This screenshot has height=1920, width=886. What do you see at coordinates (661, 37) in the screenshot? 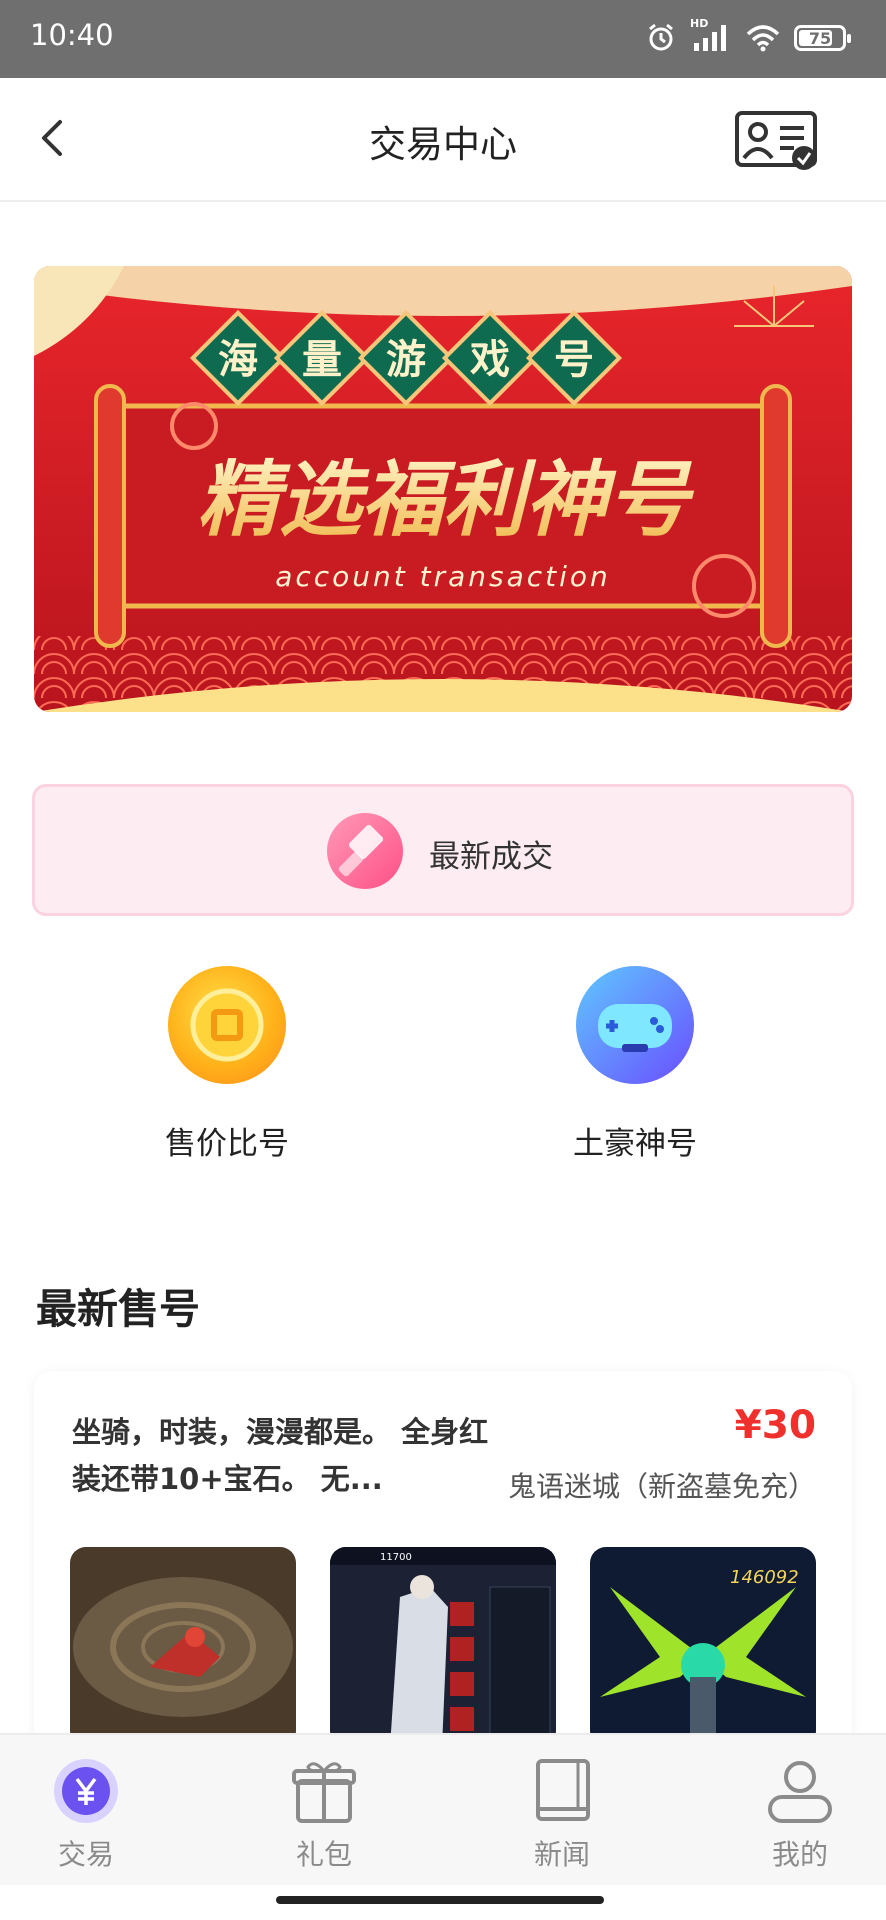
I see `alarm-icon` at bounding box center [661, 37].